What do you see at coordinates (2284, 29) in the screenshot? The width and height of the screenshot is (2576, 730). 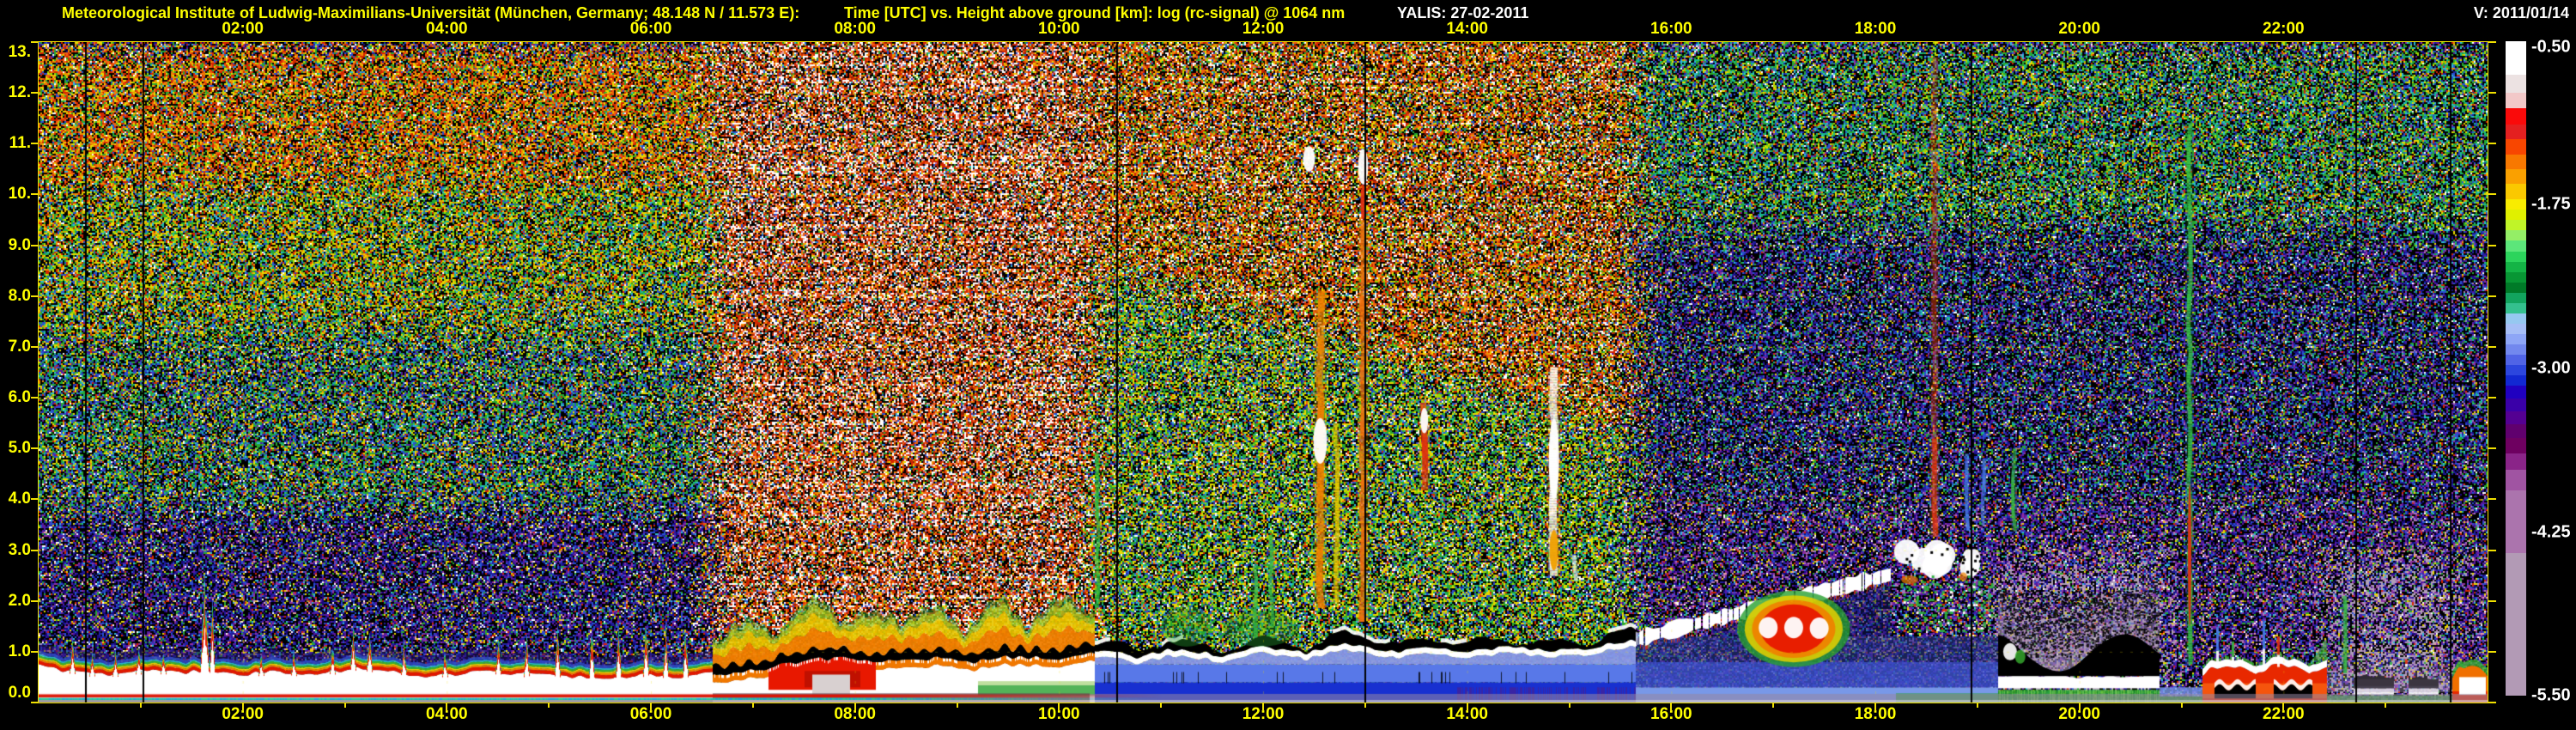 I see `x-tick-label-top: 22:00` at bounding box center [2284, 29].